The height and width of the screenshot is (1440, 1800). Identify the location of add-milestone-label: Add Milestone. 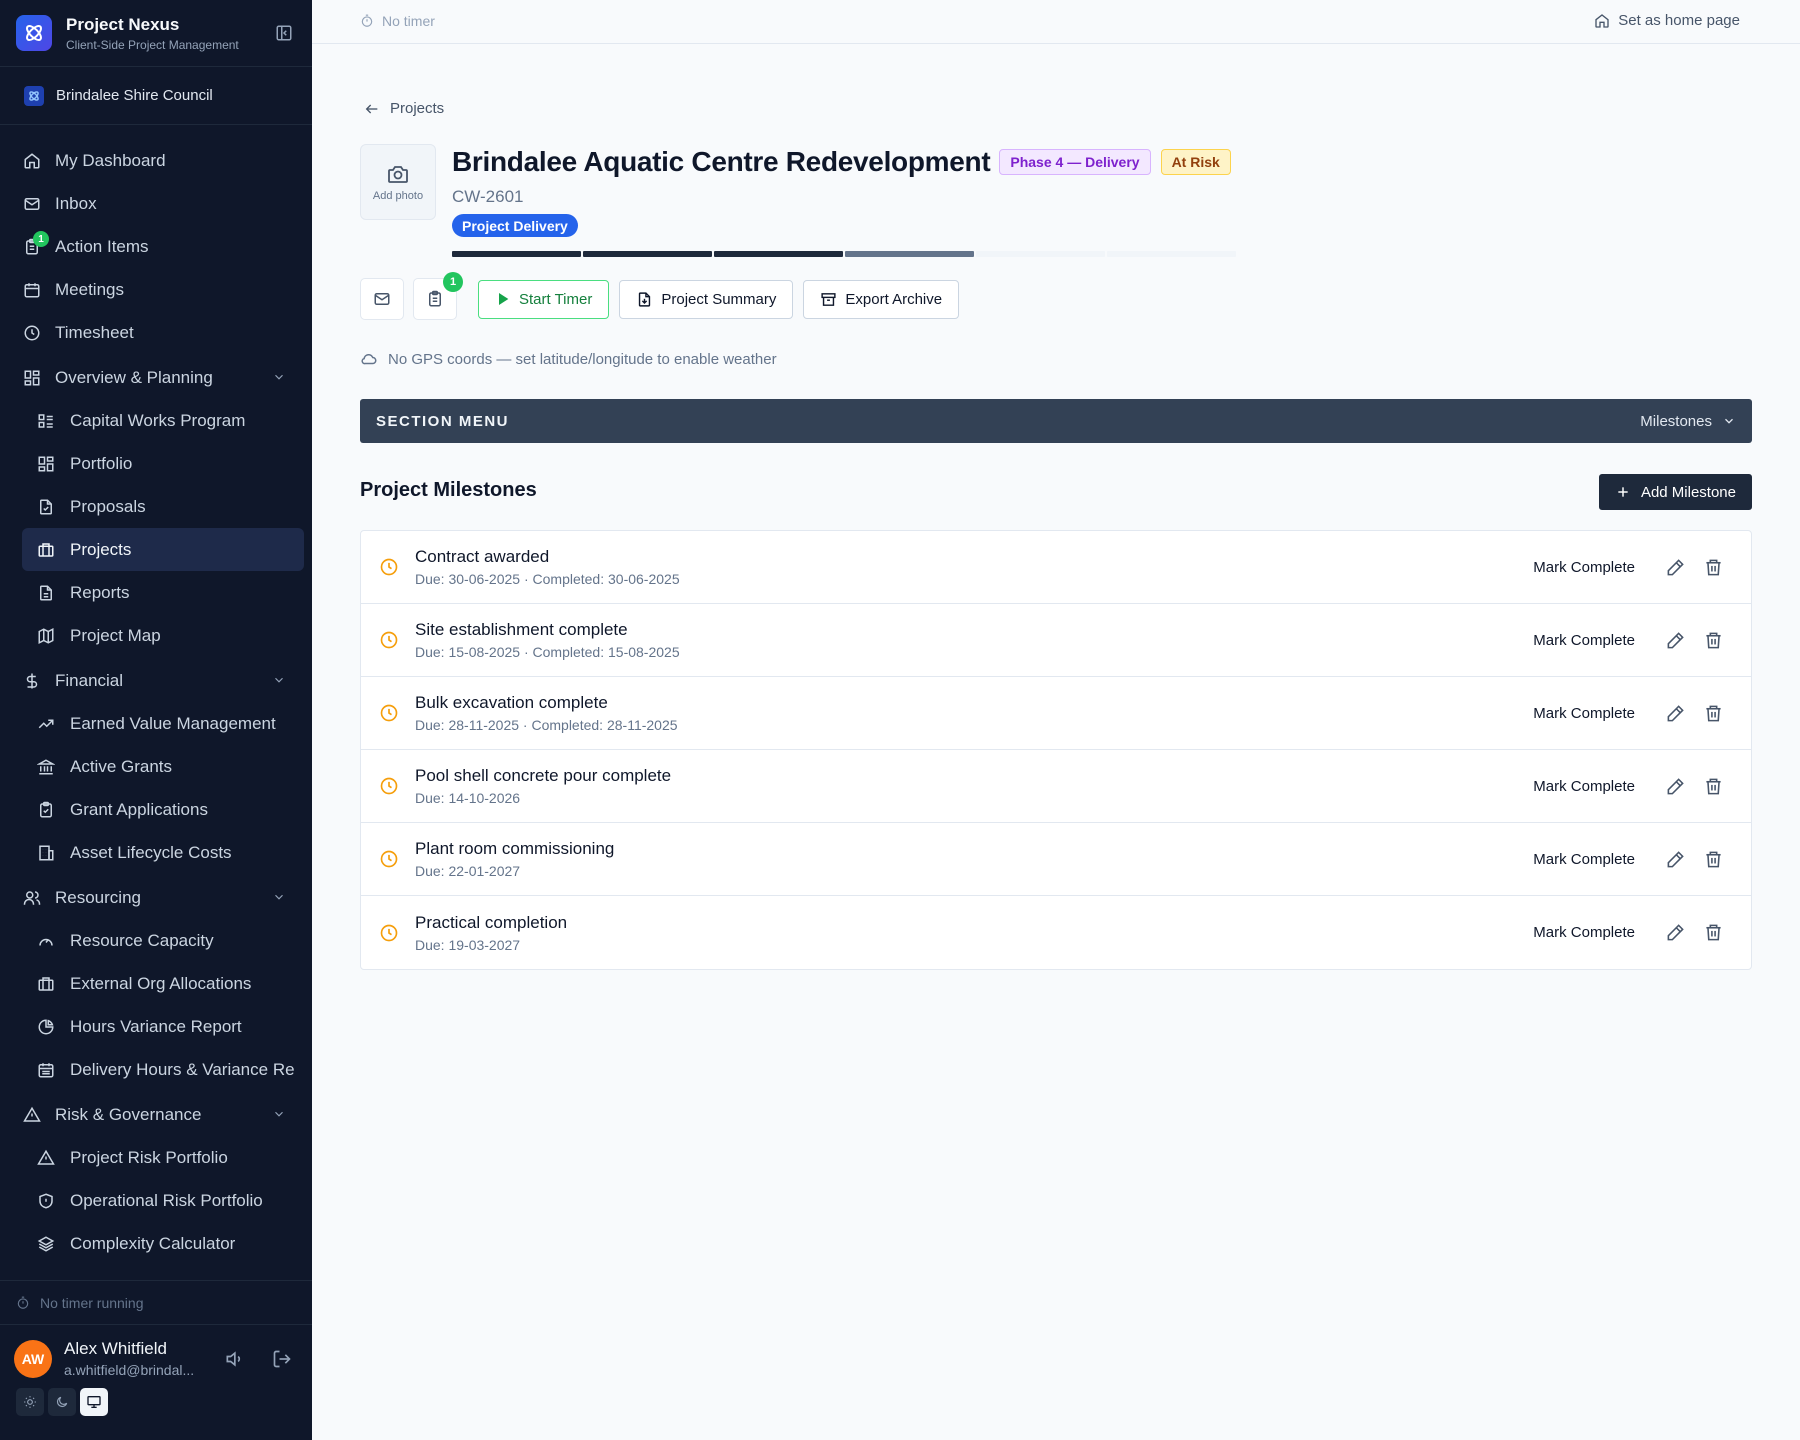
(1688, 492).